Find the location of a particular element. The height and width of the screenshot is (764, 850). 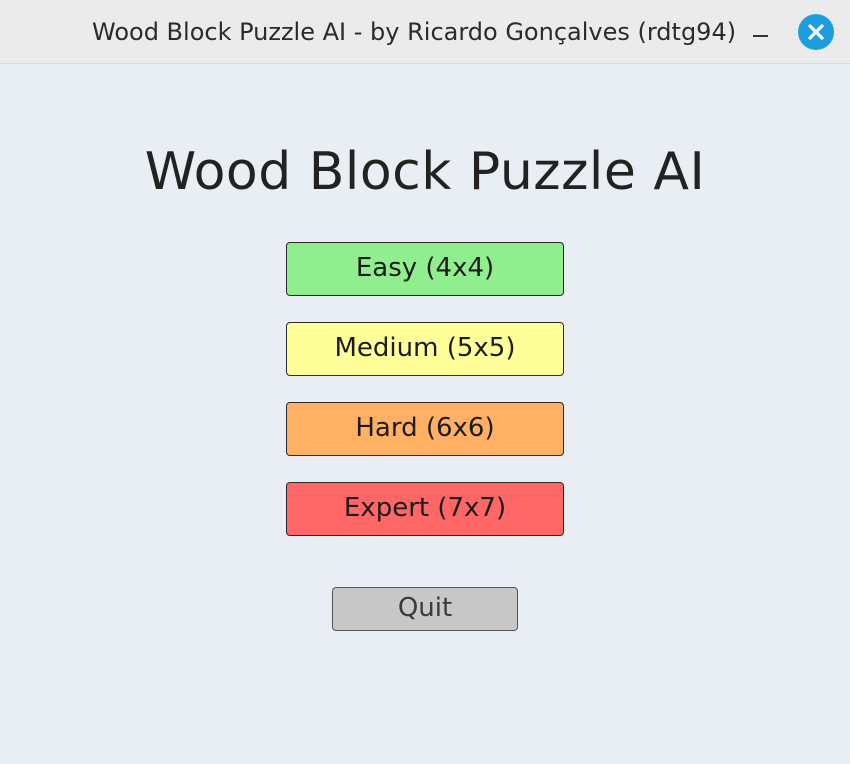

hard-button: Hard (6x6) is located at coordinates (425, 429).